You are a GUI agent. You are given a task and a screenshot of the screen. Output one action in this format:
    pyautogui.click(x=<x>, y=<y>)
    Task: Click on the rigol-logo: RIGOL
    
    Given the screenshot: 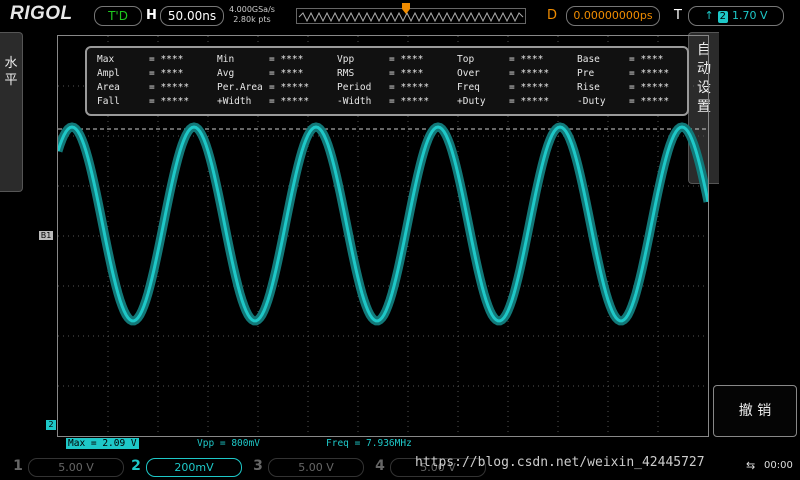 What is the action you would take?
    pyautogui.click(x=41, y=13)
    